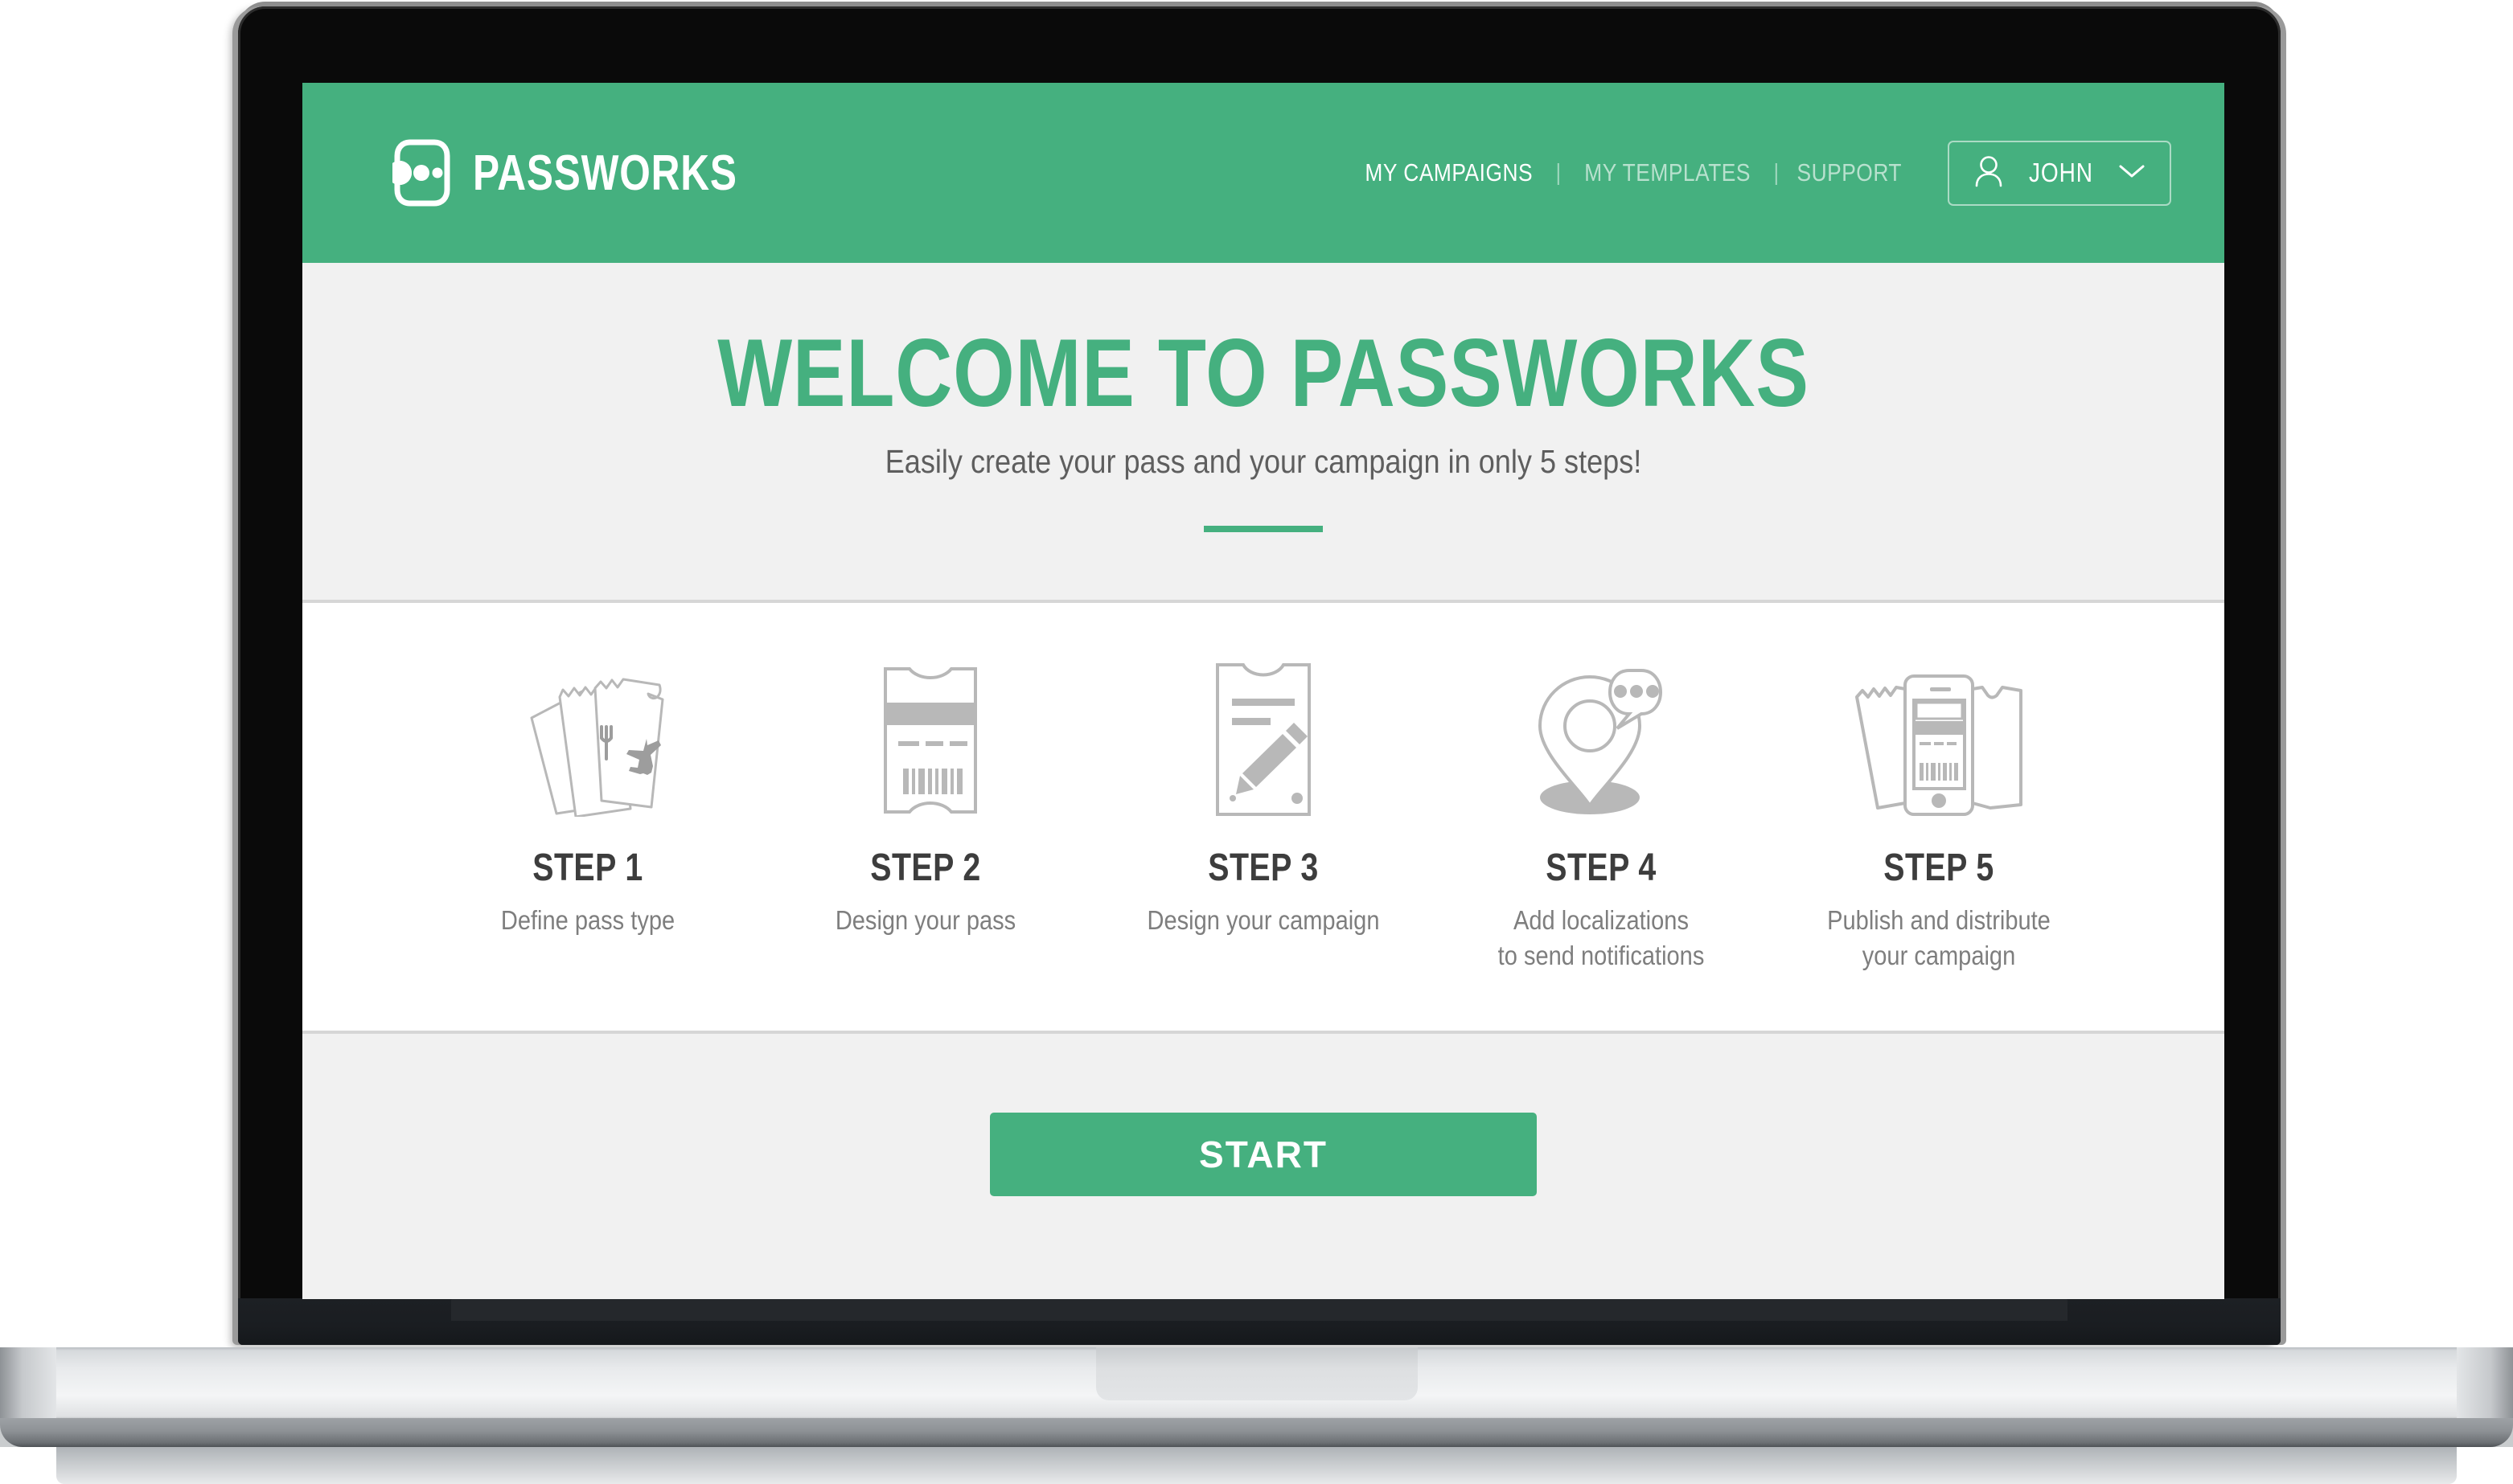 The image size is (2513, 1484). What do you see at coordinates (588, 740) in the screenshot?
I see `tickets-fan-icon` at bounding box center [588, 740].